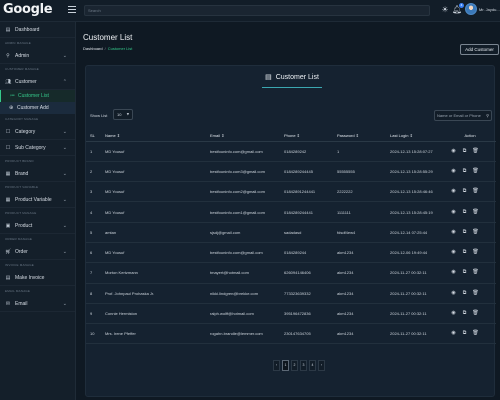 This screenshot has width=500, height=400. I want to click on chevron-down-icon: ▼, so click(127, 114).